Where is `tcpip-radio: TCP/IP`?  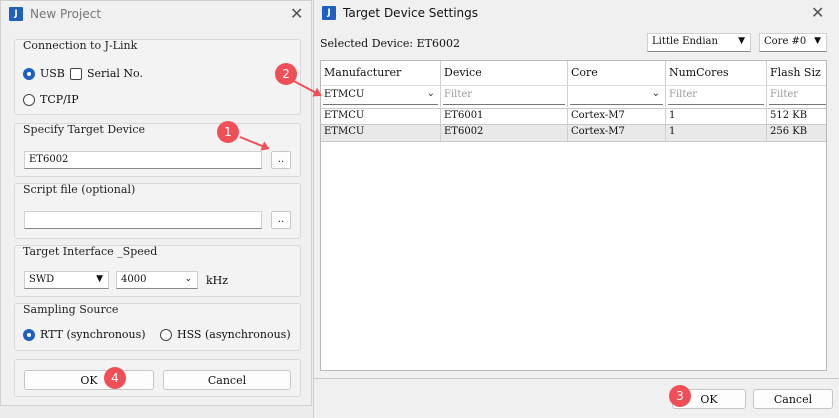 tcpip-radio: TCP/IP is located at coordinates (51, 99).